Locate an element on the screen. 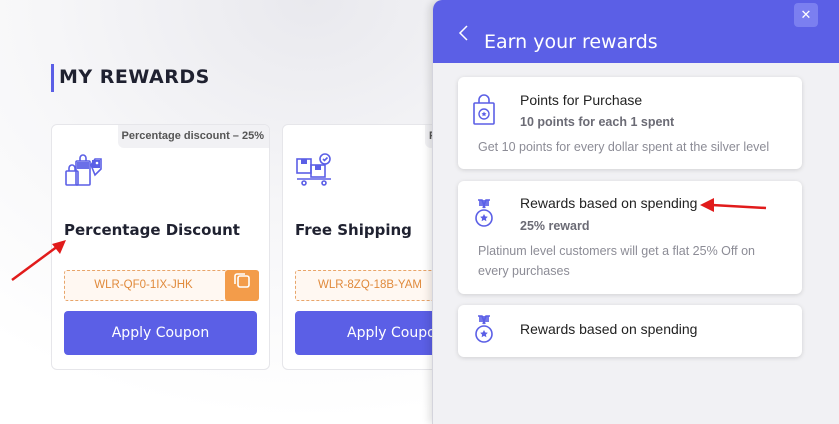 The width and height of the screenshot is (839, 424). close-icon: ✕ is located at coordinates (806, 14).